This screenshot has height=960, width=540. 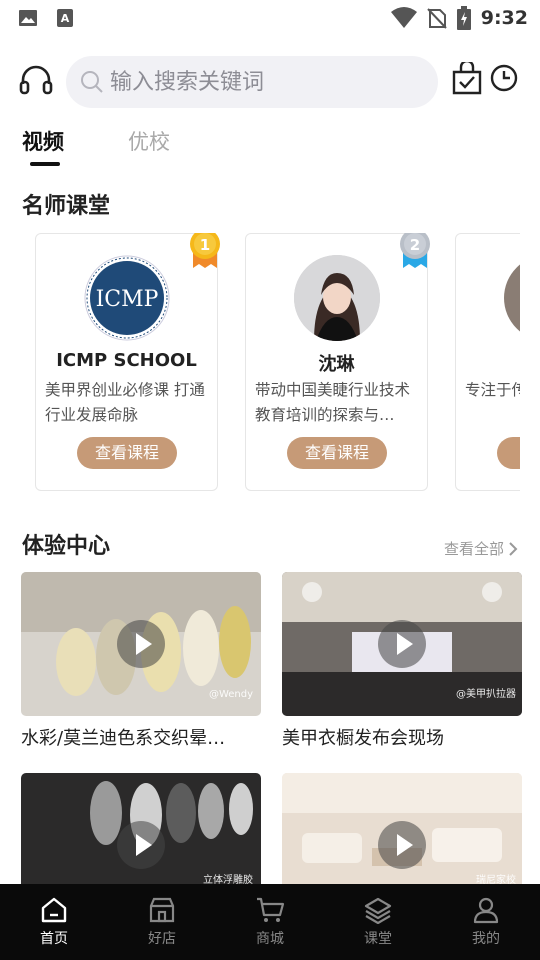 I want to click on view-all-link: 查看全部, so click(x=481, y=548).